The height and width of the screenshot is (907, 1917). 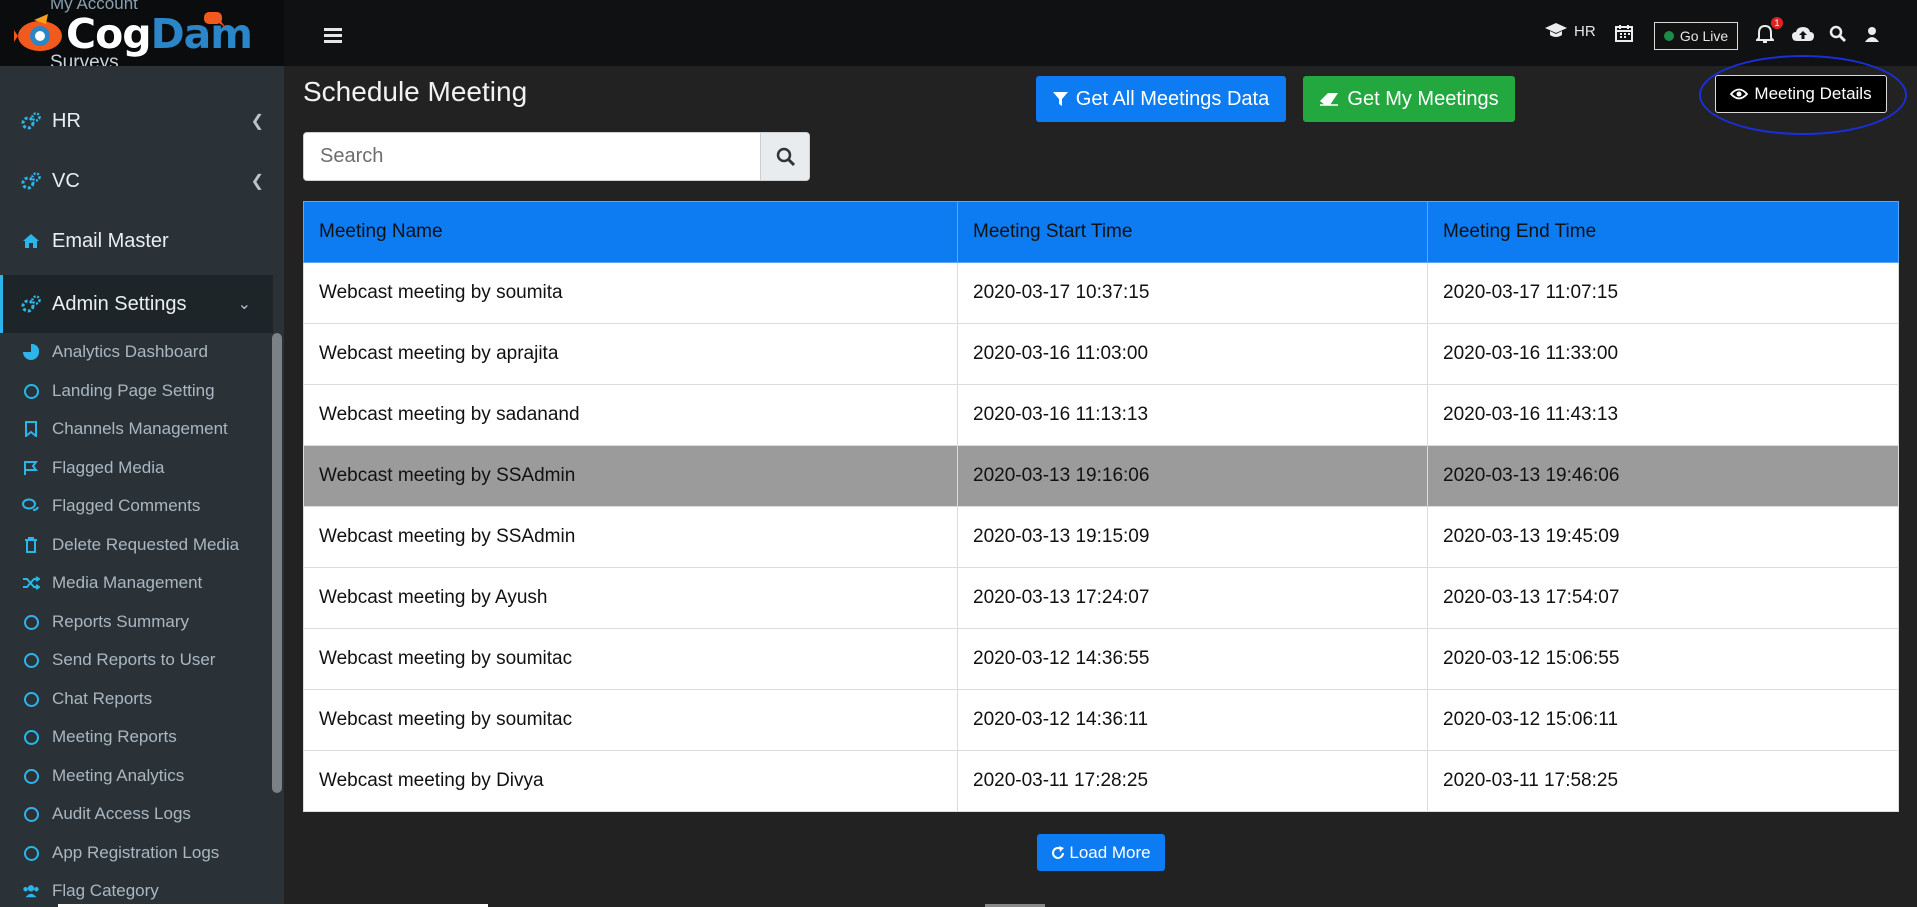 I want to click on sidebar-subitem-delete-requested-media: Delete Requested Media, so click(x=135, y=545).